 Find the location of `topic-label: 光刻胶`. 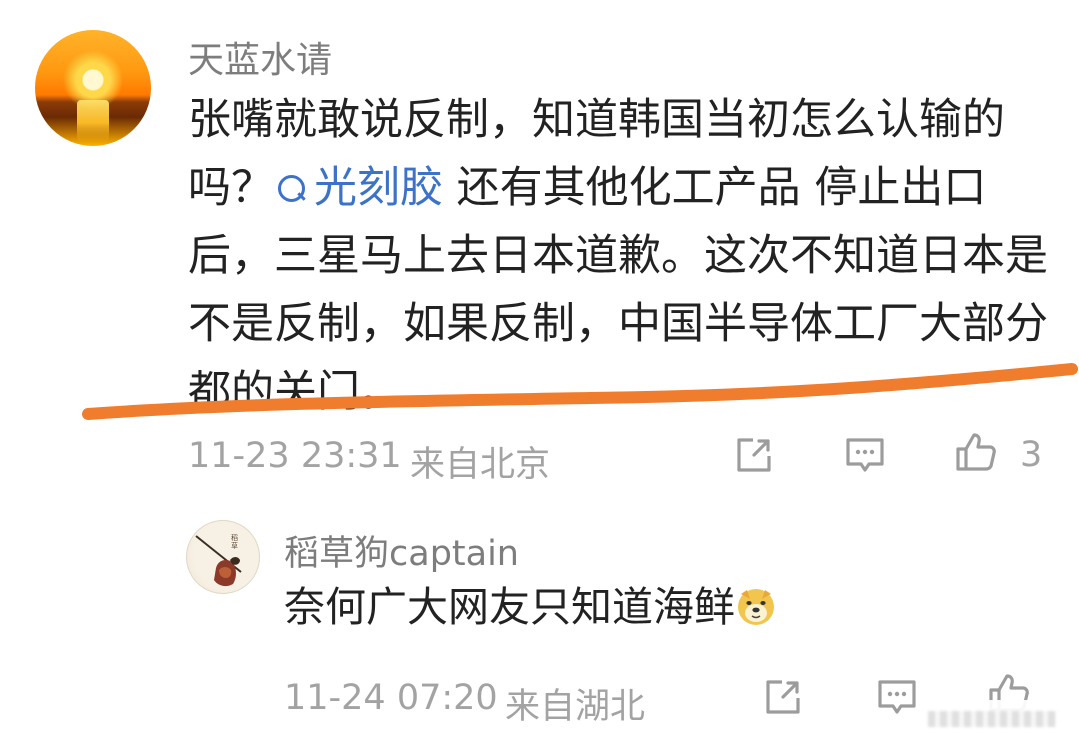

topic-label: 光刻胶 is located at coordinates (378, 188).